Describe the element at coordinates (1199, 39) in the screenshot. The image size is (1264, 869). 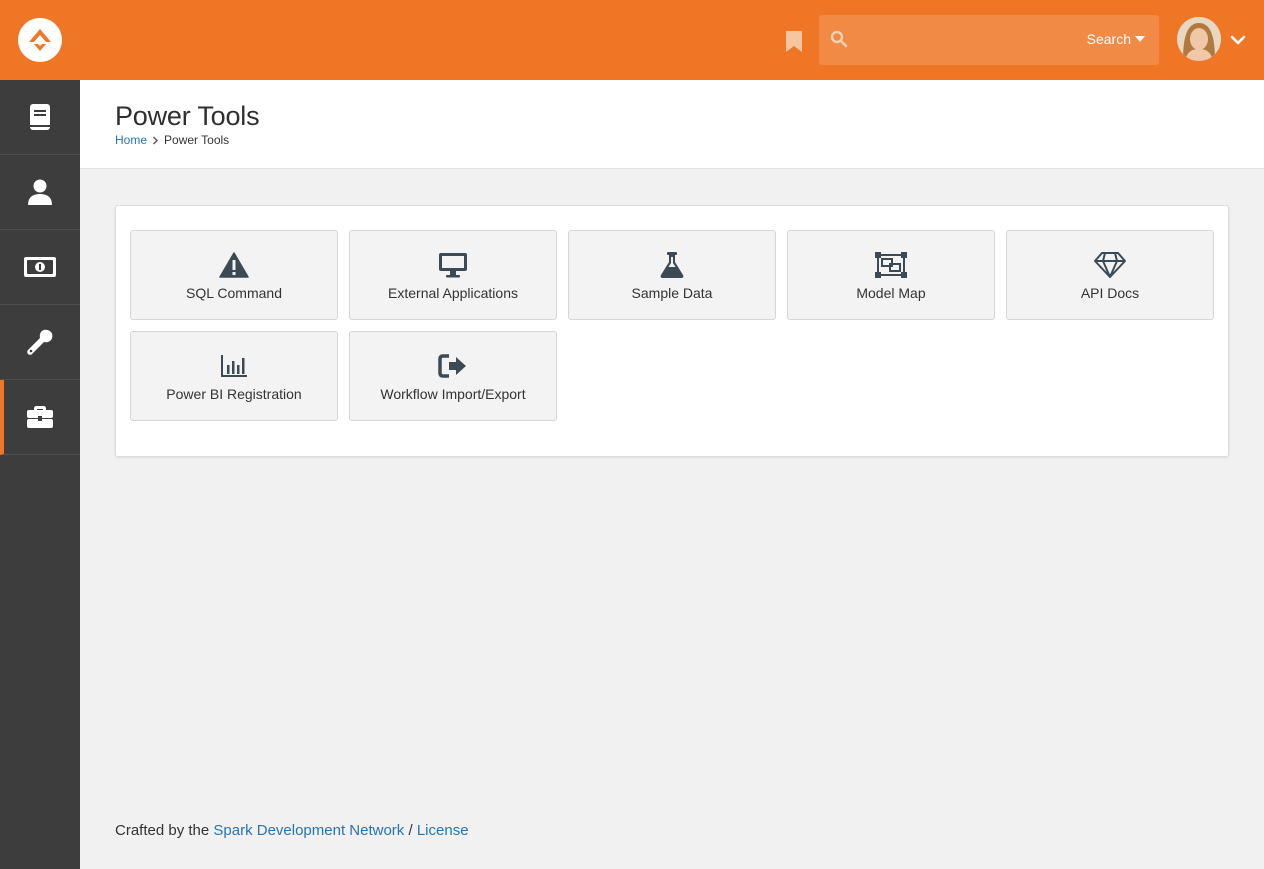
I see `avatar` at that location.